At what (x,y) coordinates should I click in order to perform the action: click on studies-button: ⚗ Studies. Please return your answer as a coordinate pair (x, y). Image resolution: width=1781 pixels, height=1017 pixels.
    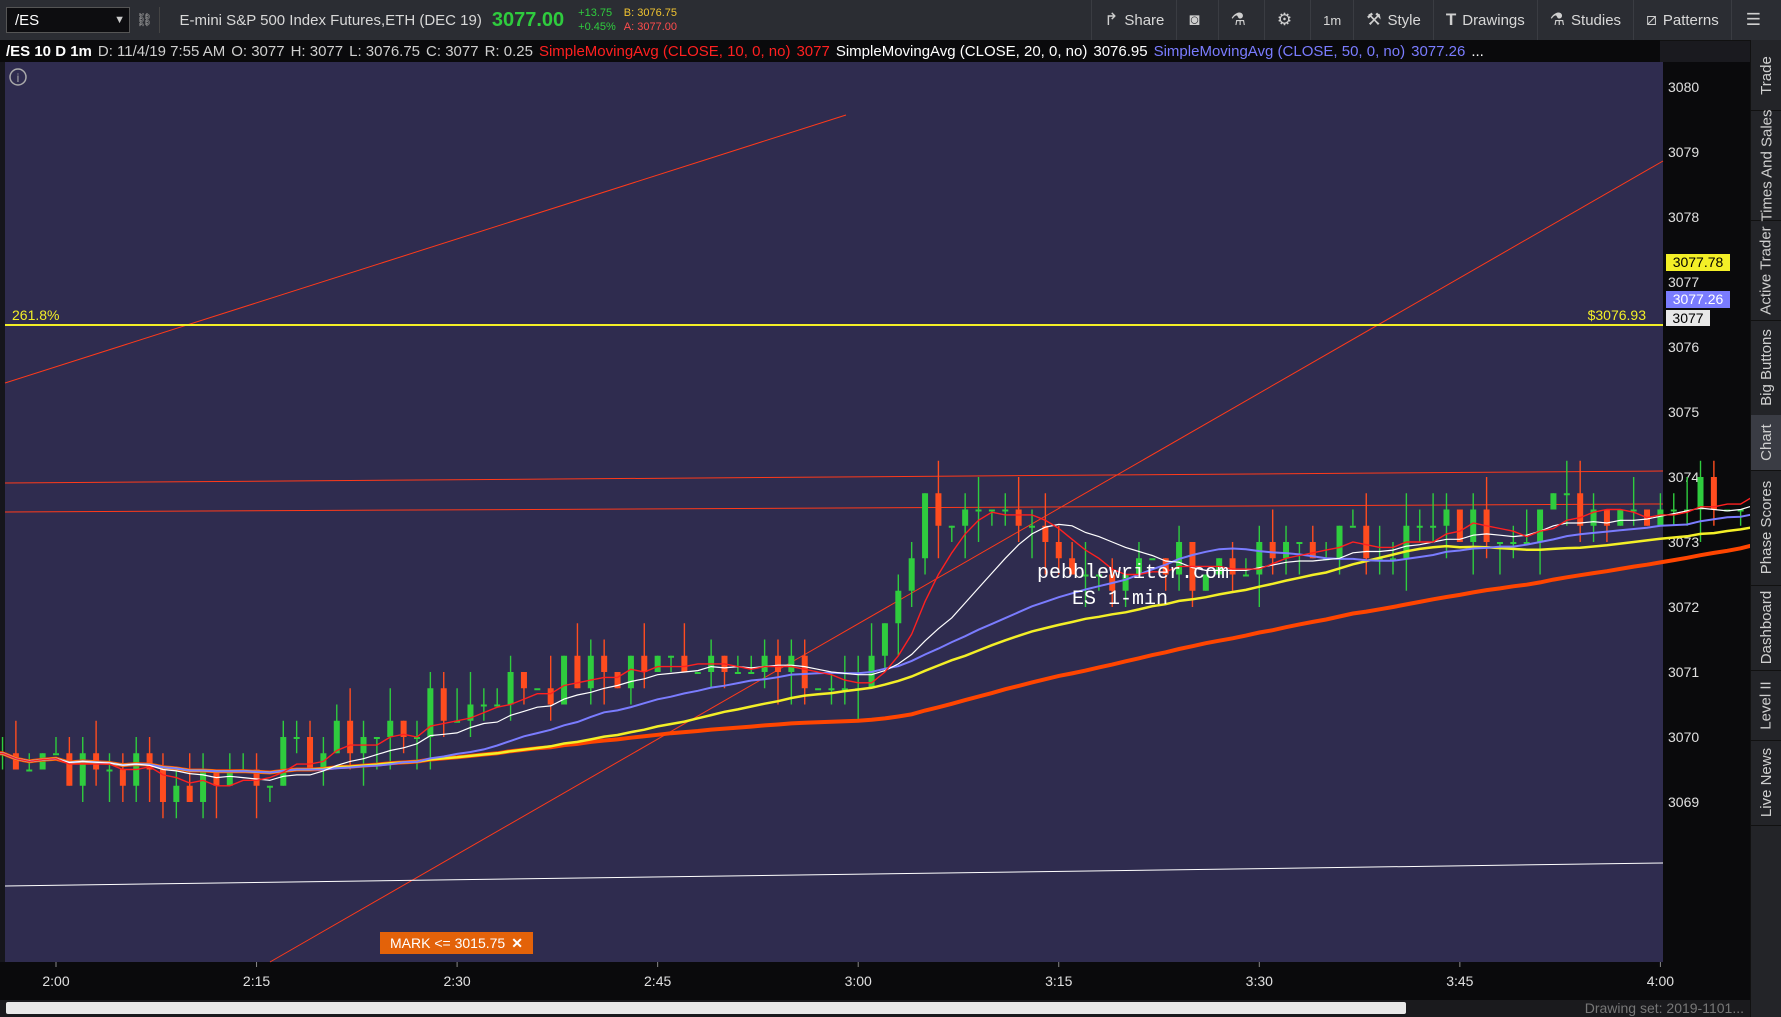
    Looking at the image, I should click on (1584, 20).